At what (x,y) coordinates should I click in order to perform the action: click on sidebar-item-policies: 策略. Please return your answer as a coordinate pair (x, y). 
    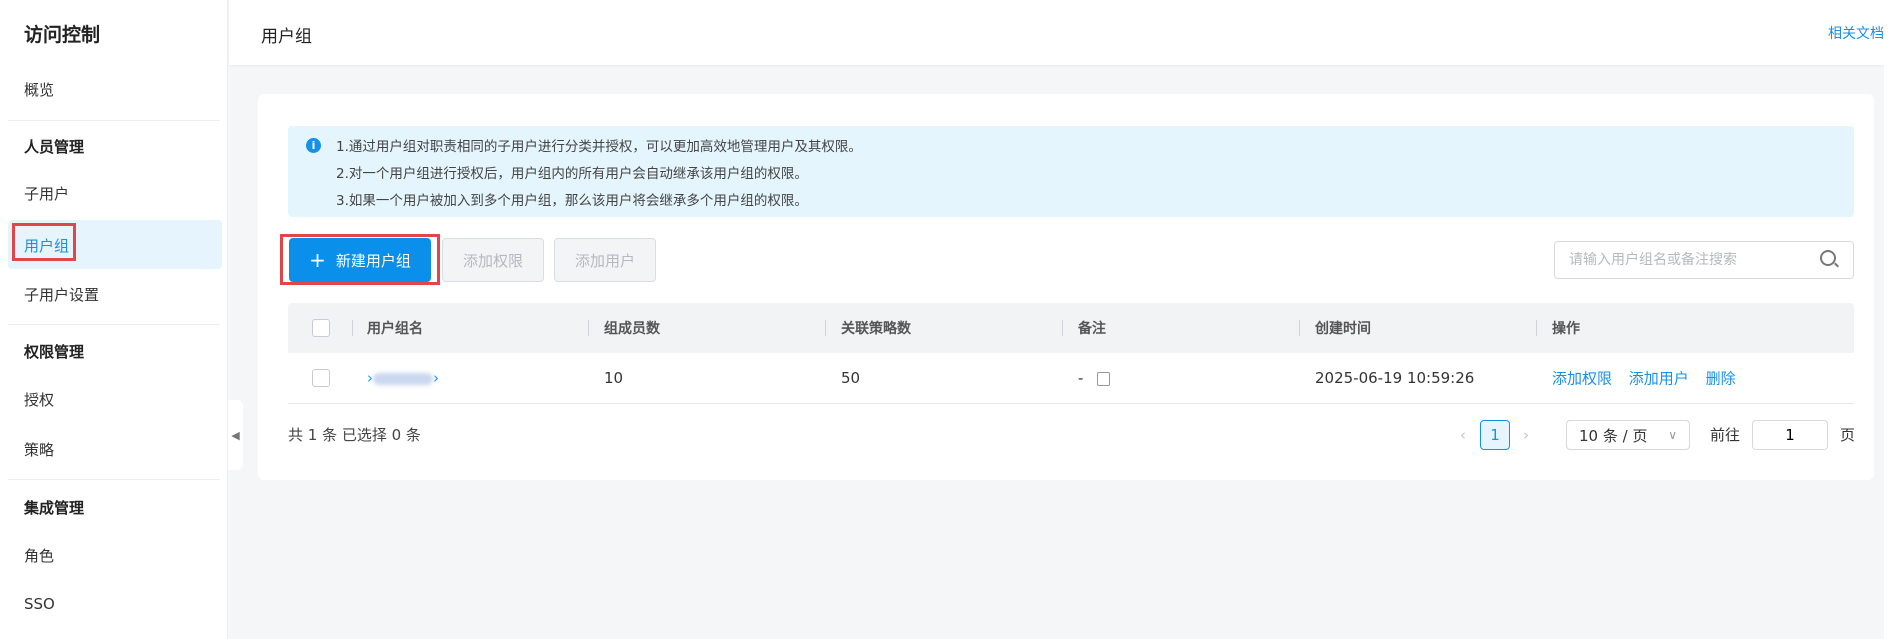
    Looking at the image, I should click on (39, 449).